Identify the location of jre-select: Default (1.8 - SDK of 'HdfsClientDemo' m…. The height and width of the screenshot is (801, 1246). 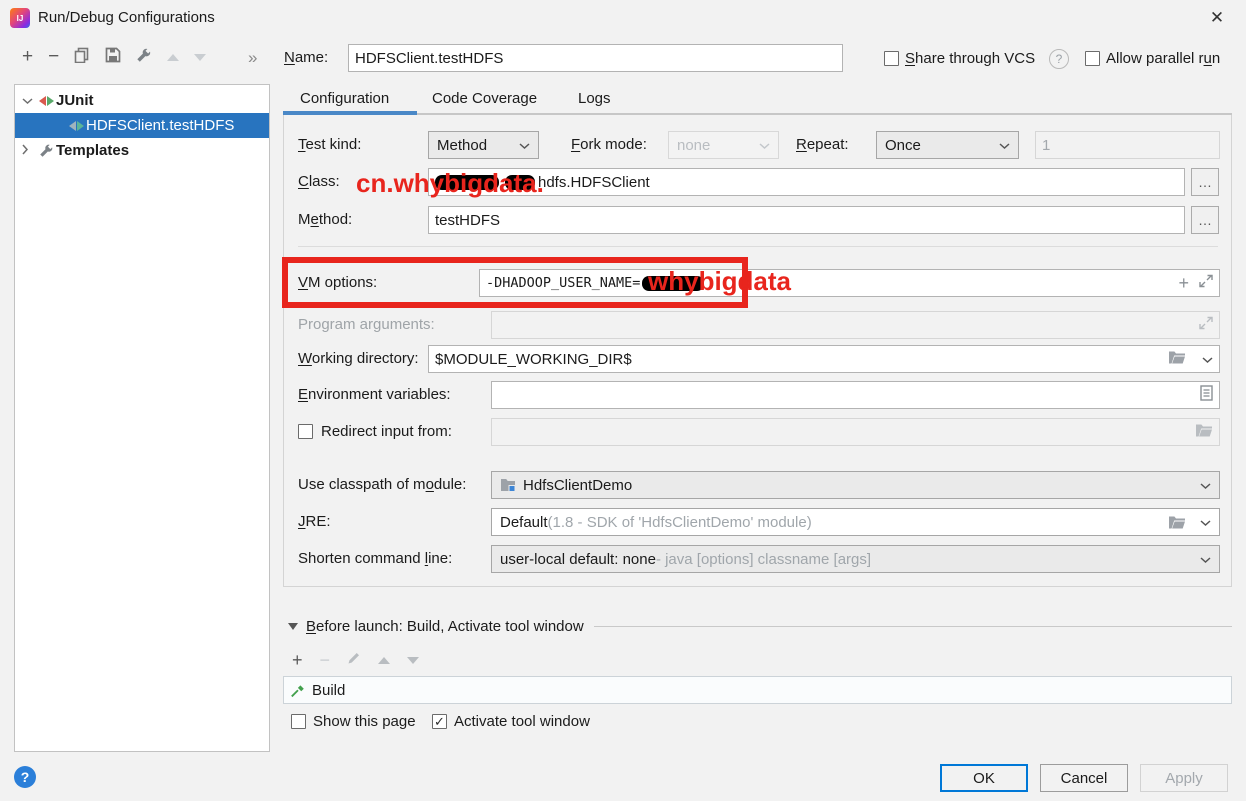
(855, 522).